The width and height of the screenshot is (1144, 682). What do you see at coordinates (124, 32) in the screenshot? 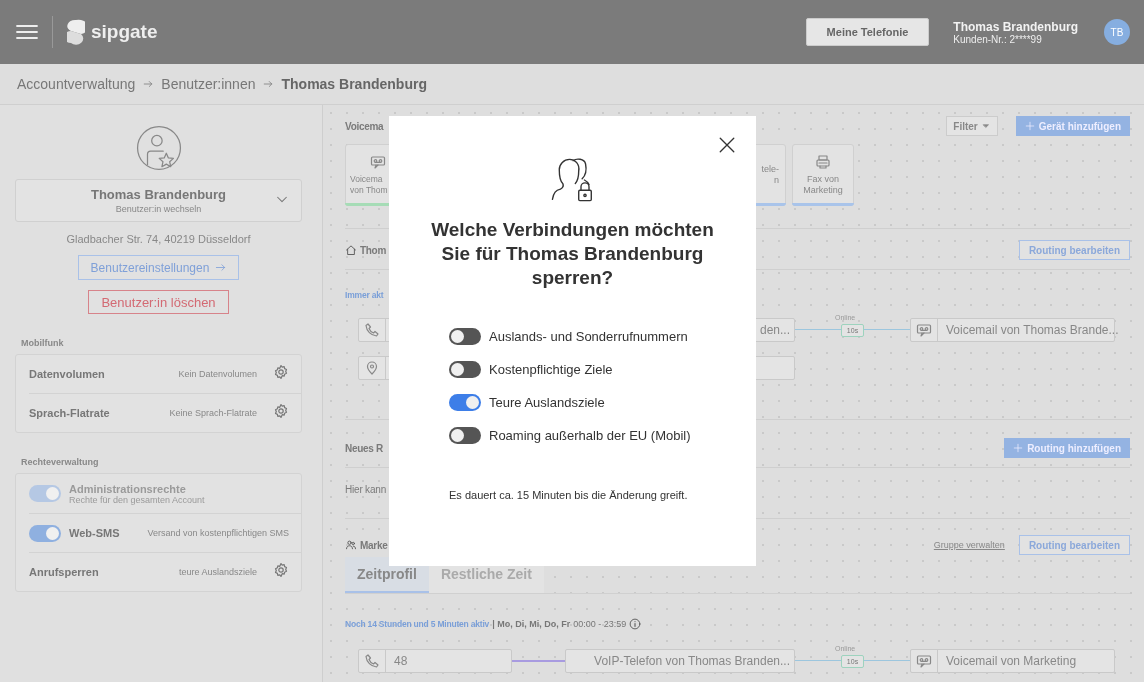
I see `brand-name: sipgate` at bounding box center [124, 32].